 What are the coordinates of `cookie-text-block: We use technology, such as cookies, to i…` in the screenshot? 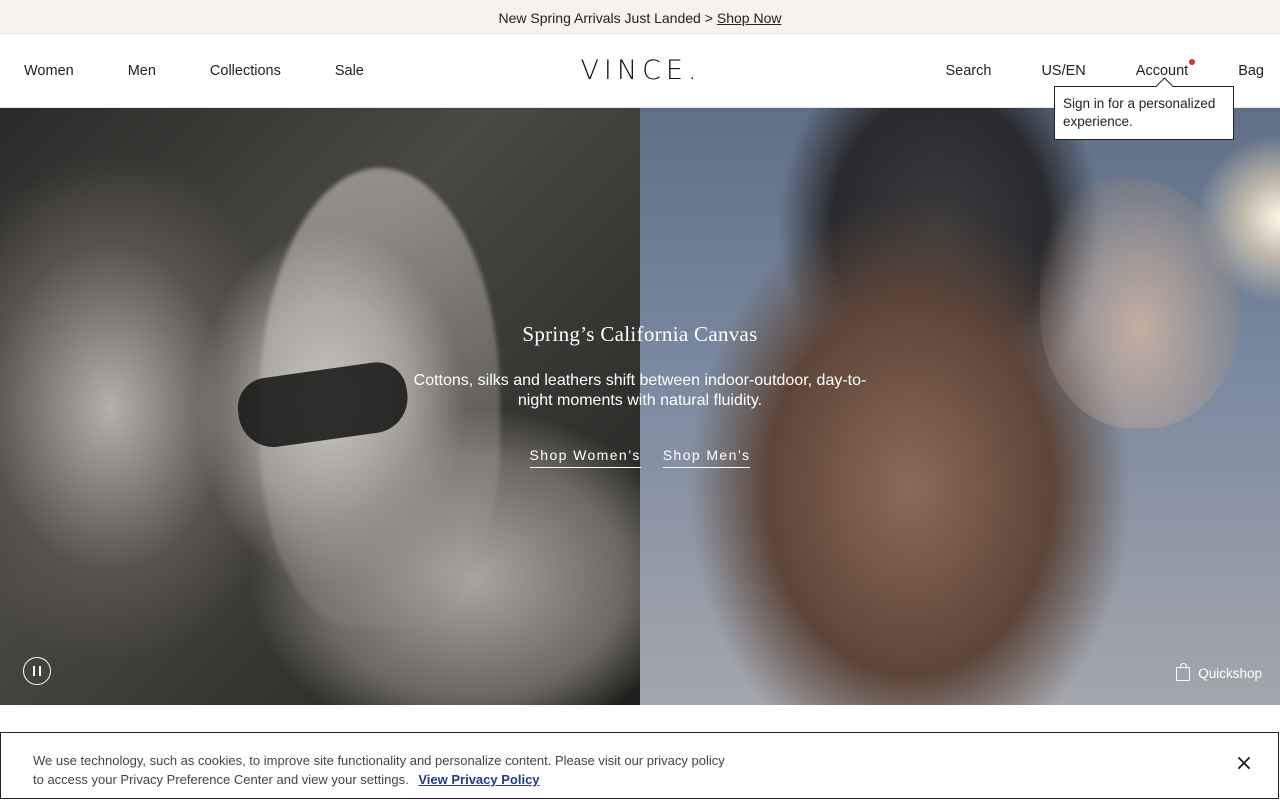 It's located at (383, 770).